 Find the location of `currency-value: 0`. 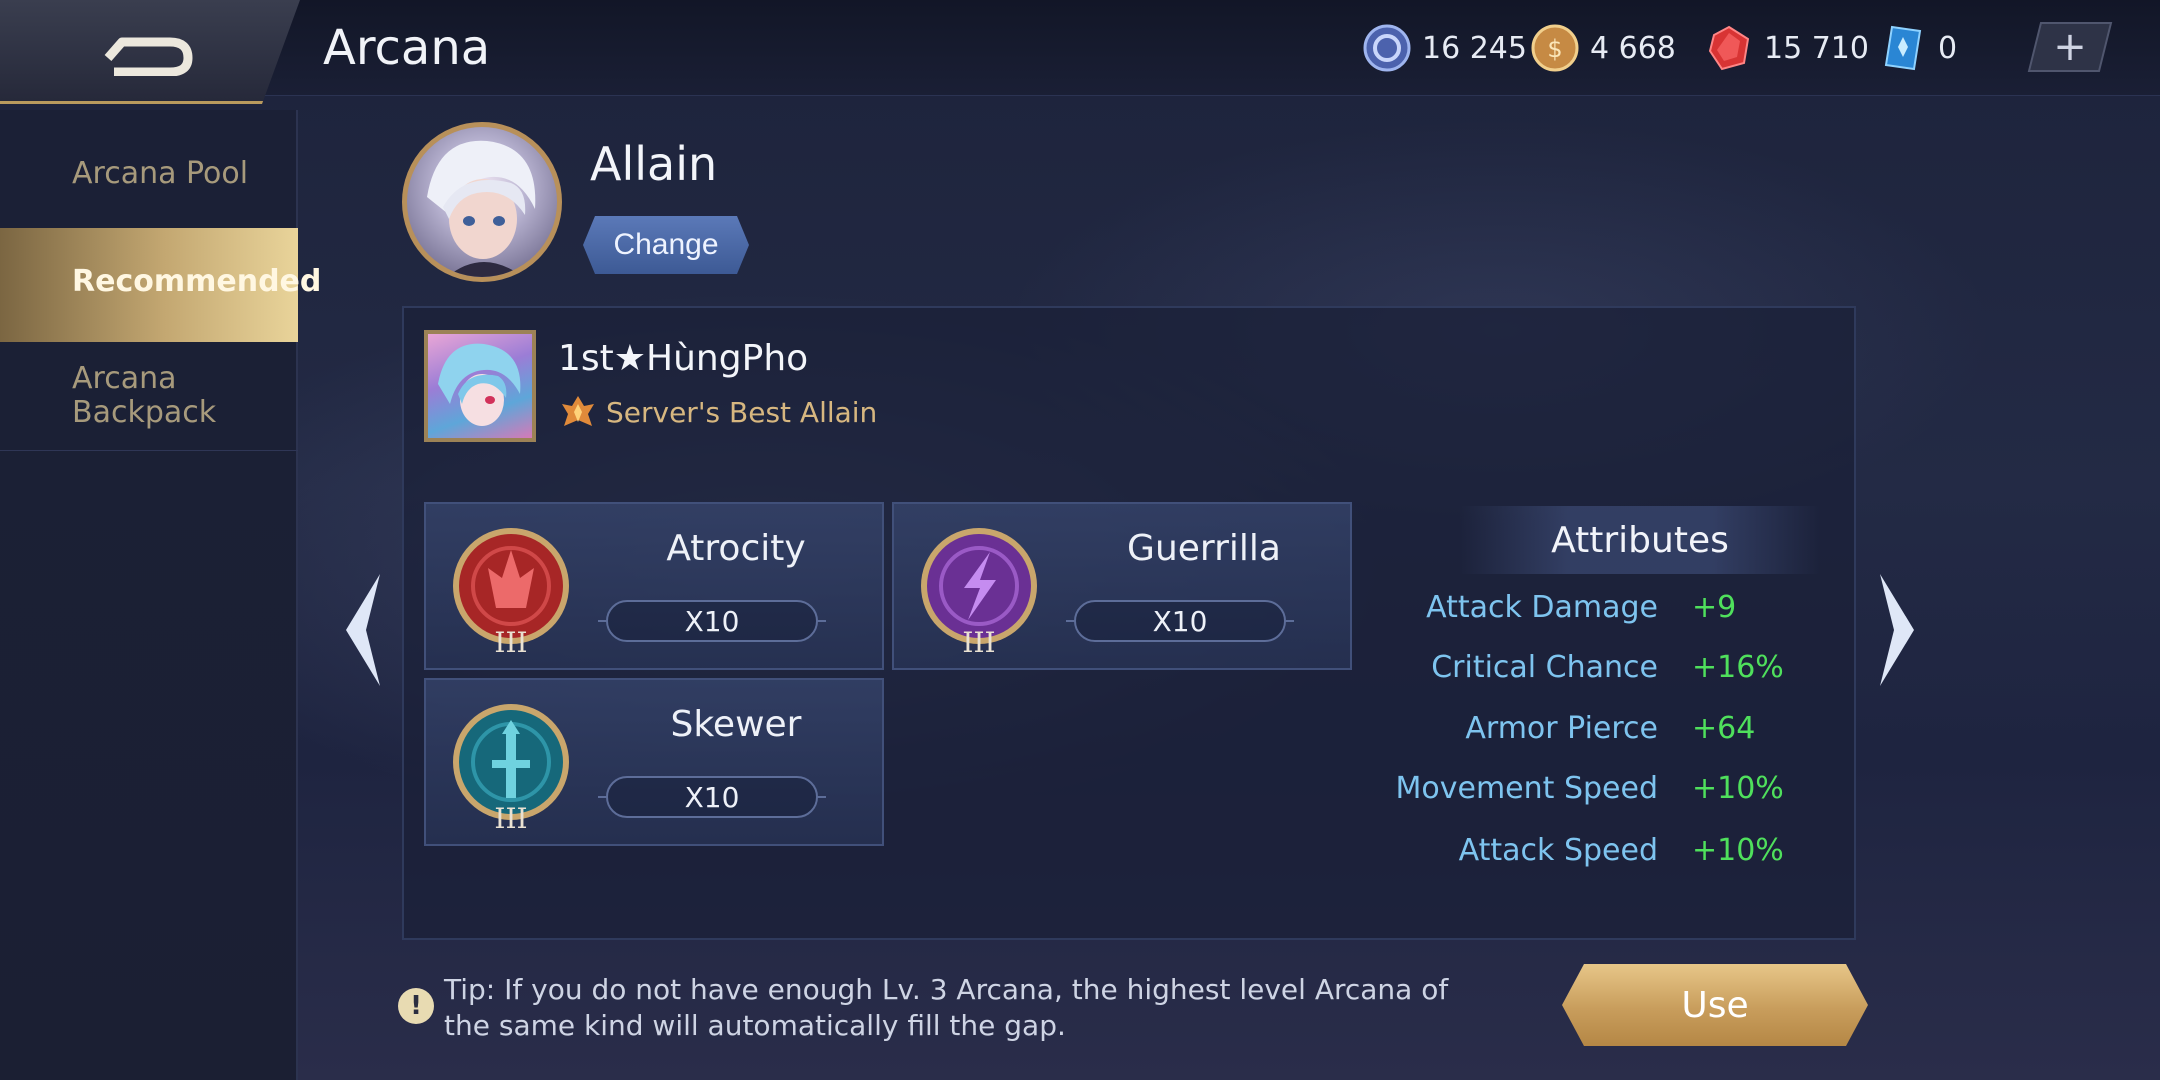

currency-value: 0 is located at coordinates (1948, 48).